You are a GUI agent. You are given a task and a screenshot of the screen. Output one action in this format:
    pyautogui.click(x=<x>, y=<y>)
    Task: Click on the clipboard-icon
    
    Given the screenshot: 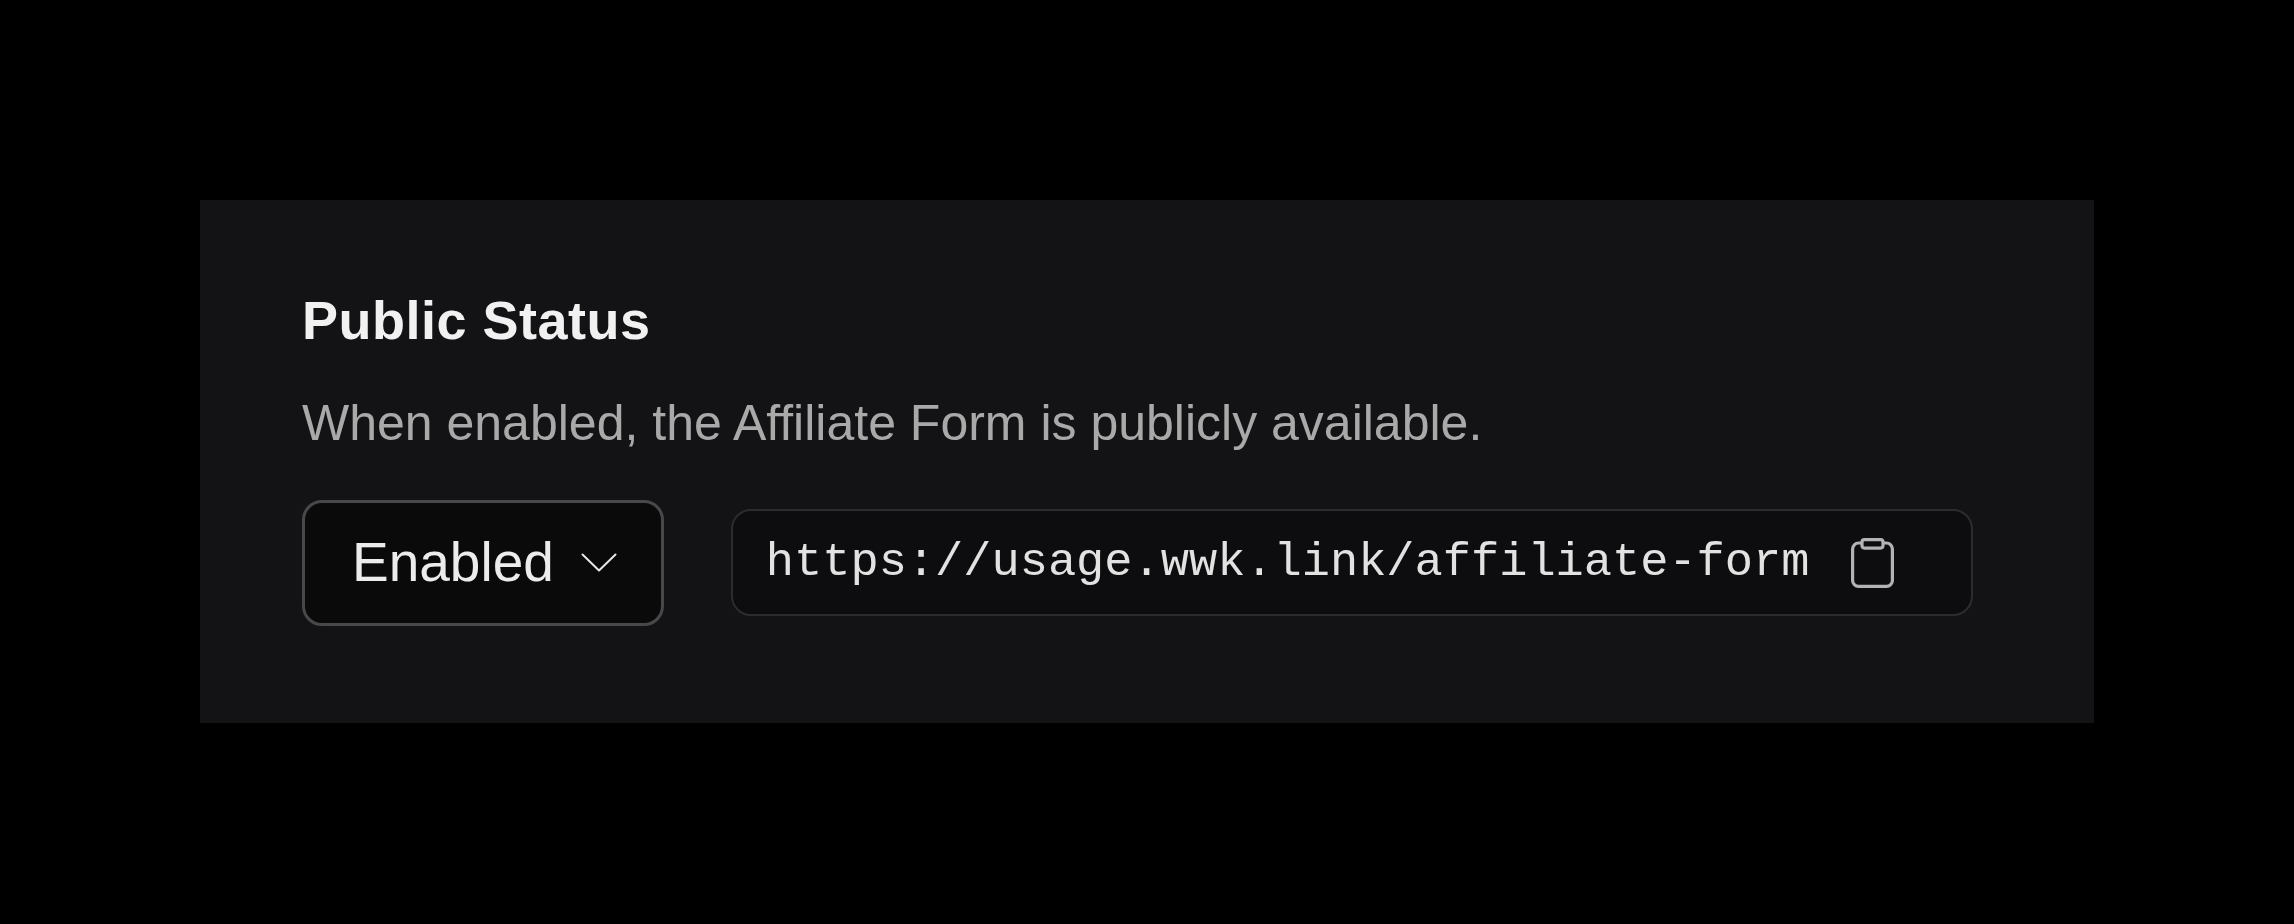 What is the action you would take?
    pyautogui.click(x=1873, y=562)
    